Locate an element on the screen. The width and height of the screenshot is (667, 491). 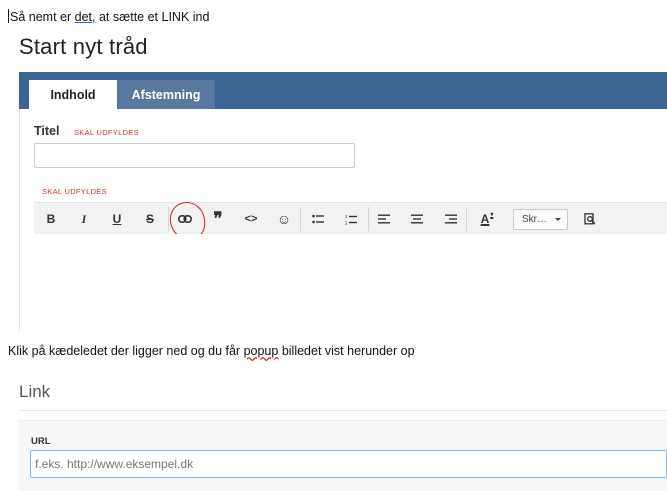
underline-icon: U is located at coordinates (117, 219).